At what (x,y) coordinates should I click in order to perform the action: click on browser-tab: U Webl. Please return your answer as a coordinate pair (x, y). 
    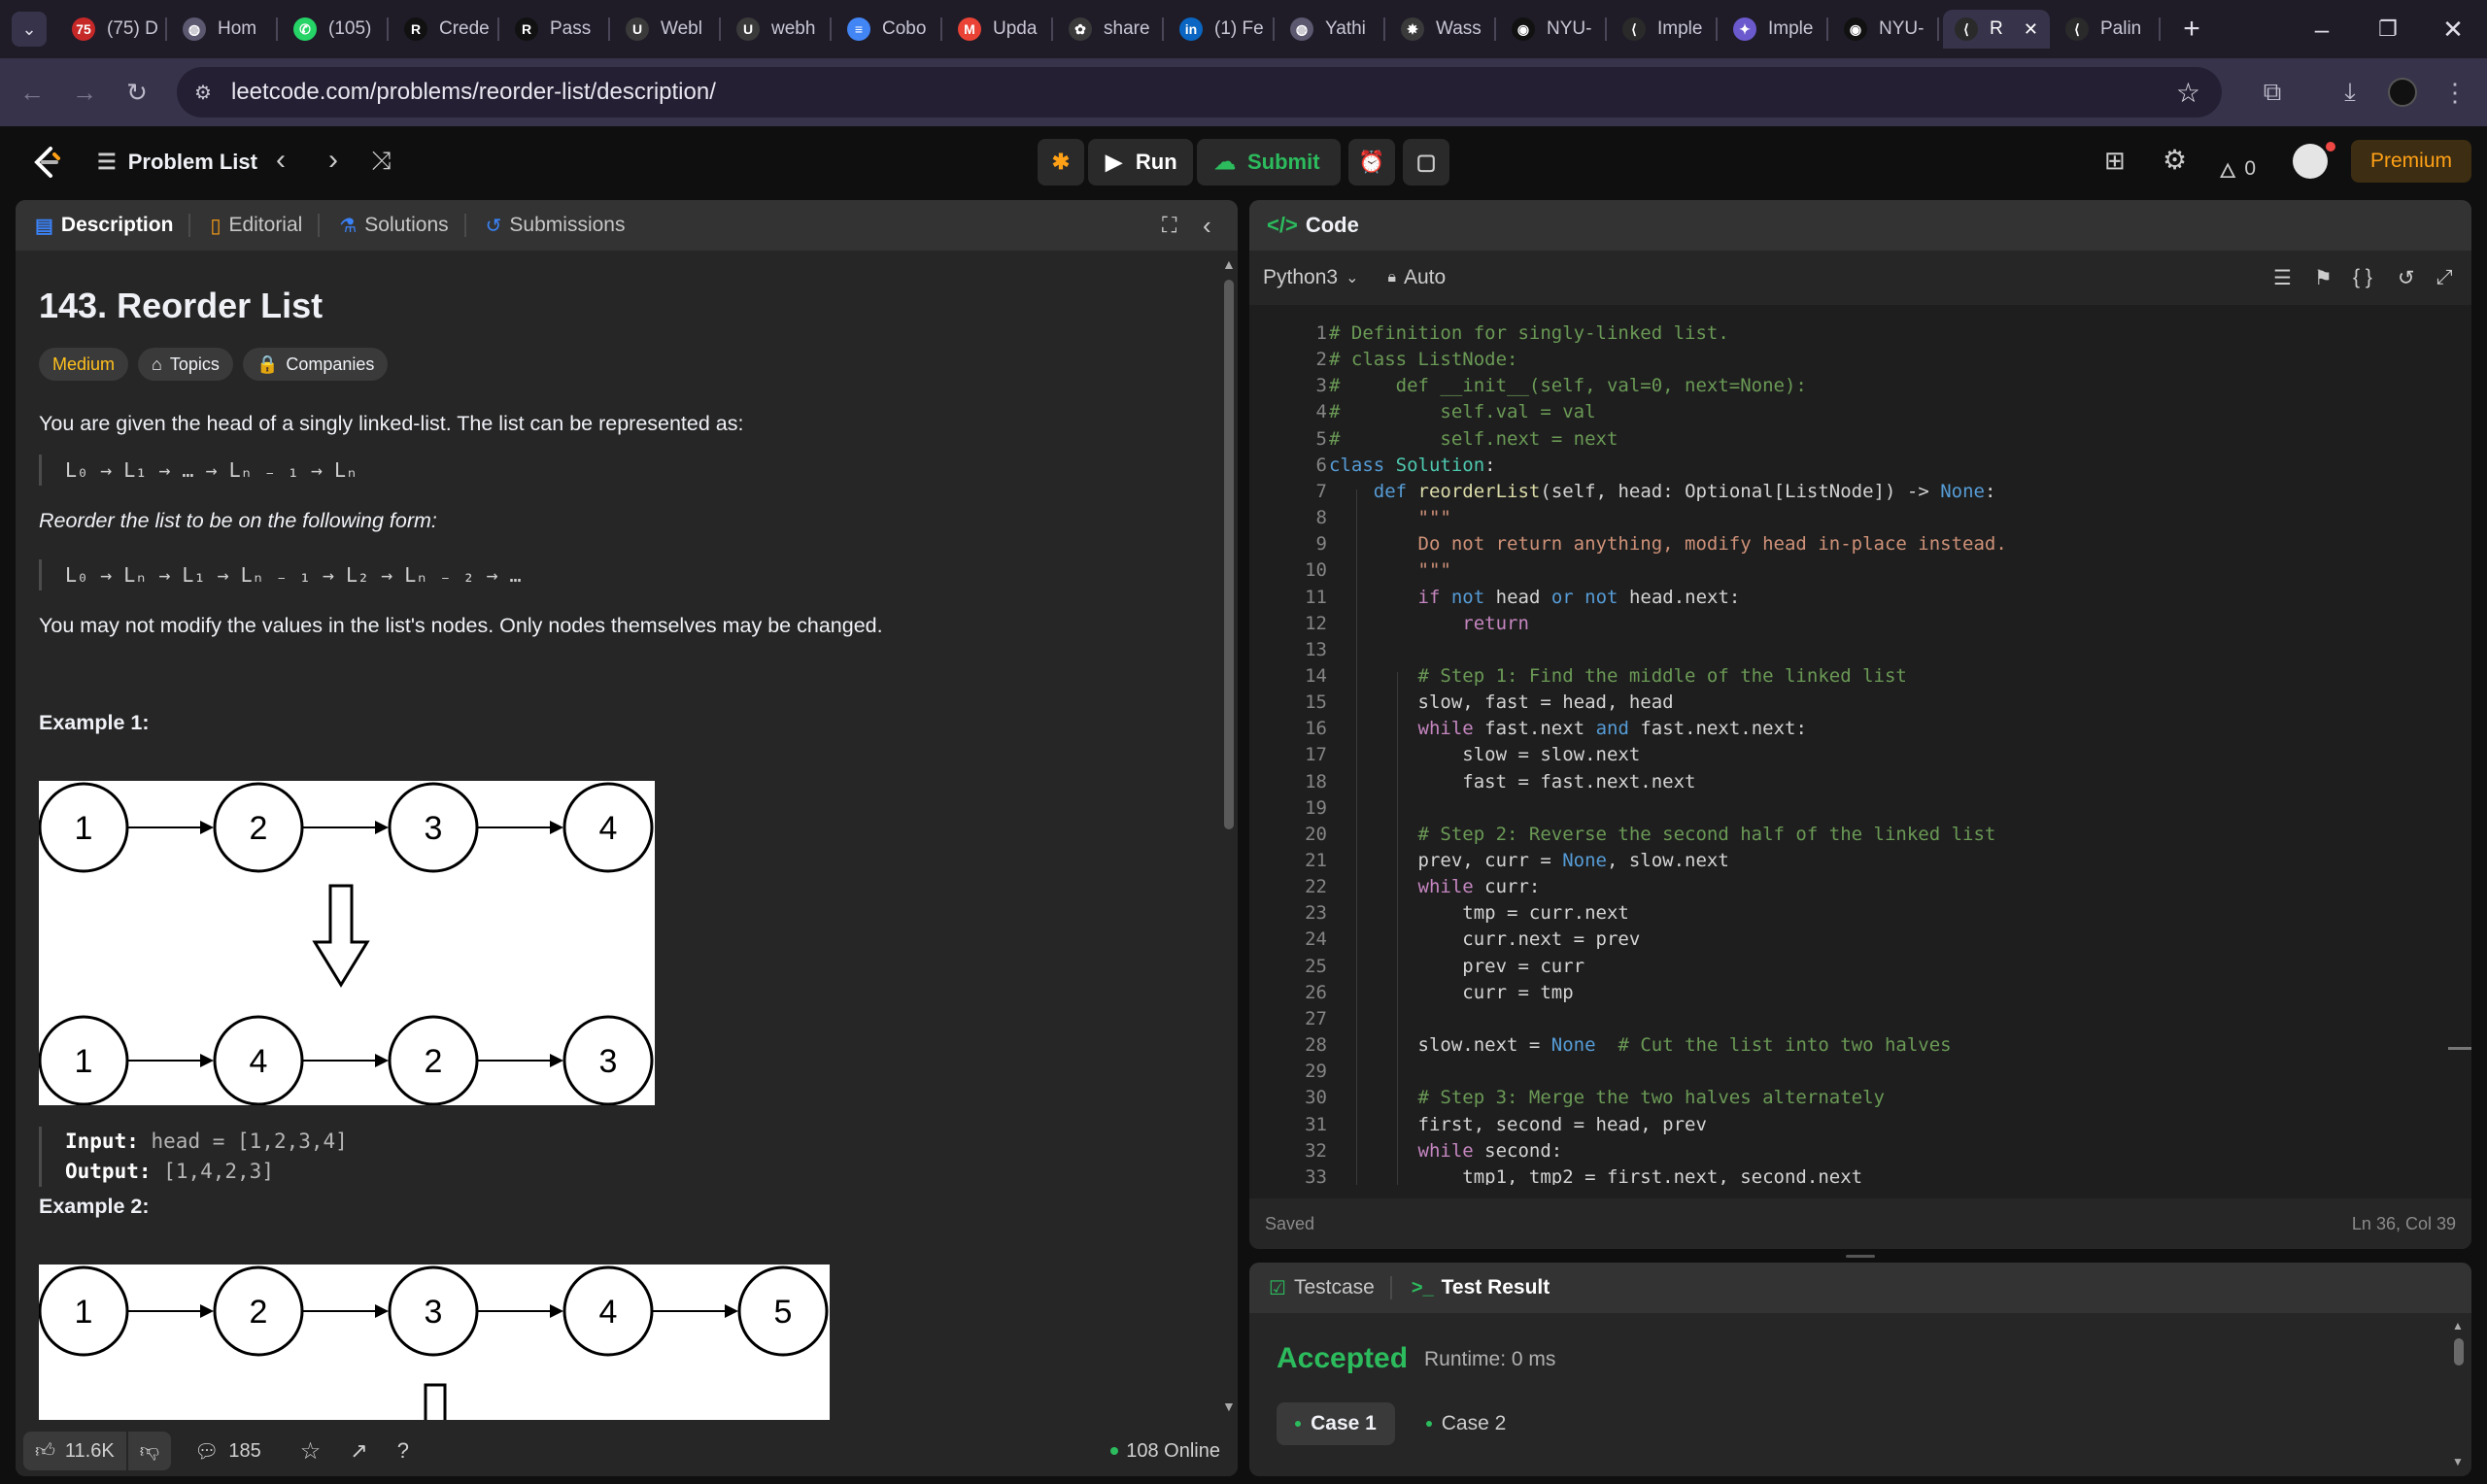
    Looking at the image, I should click on (667, 29).